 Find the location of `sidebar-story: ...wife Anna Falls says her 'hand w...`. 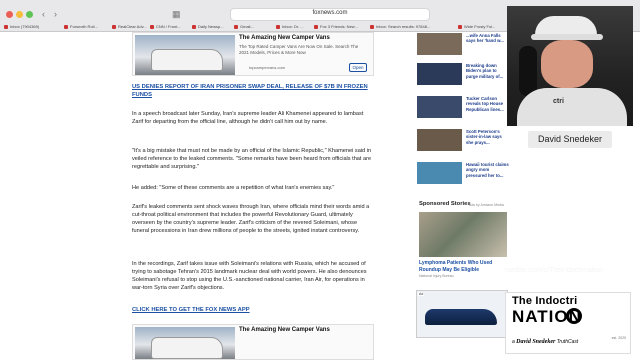

sidebar-story: ...wife Anna Falls says her 'hand w... is located at coordinates (463, 45).